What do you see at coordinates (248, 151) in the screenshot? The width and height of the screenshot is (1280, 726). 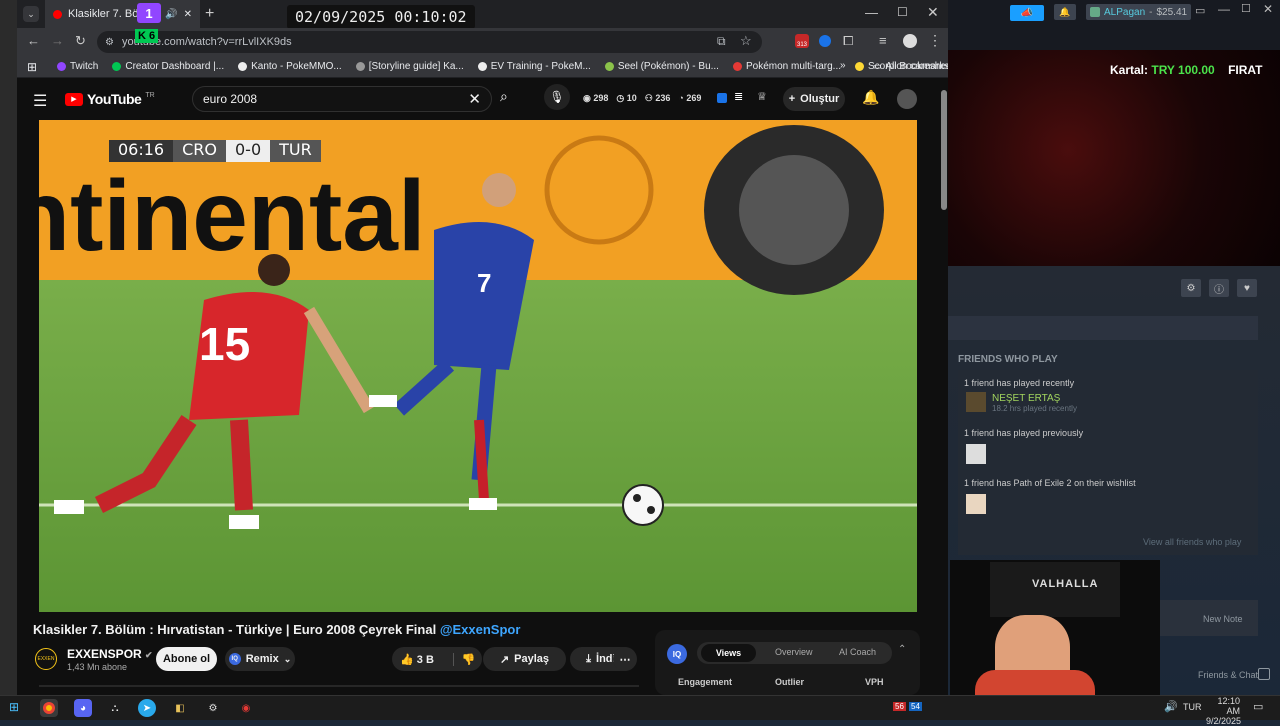 I see `score: 0-0` at bounding box center [248, 151].